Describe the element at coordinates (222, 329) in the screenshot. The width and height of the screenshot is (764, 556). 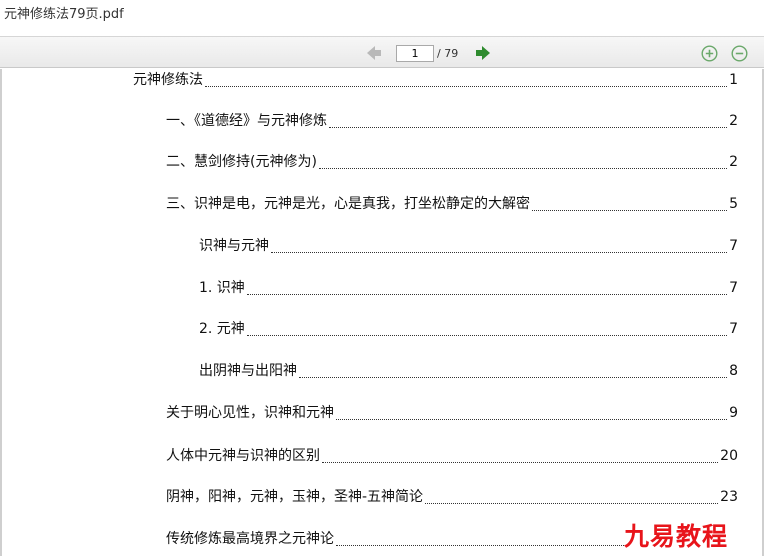
I see `toc-title: 2. 元神` at that location.